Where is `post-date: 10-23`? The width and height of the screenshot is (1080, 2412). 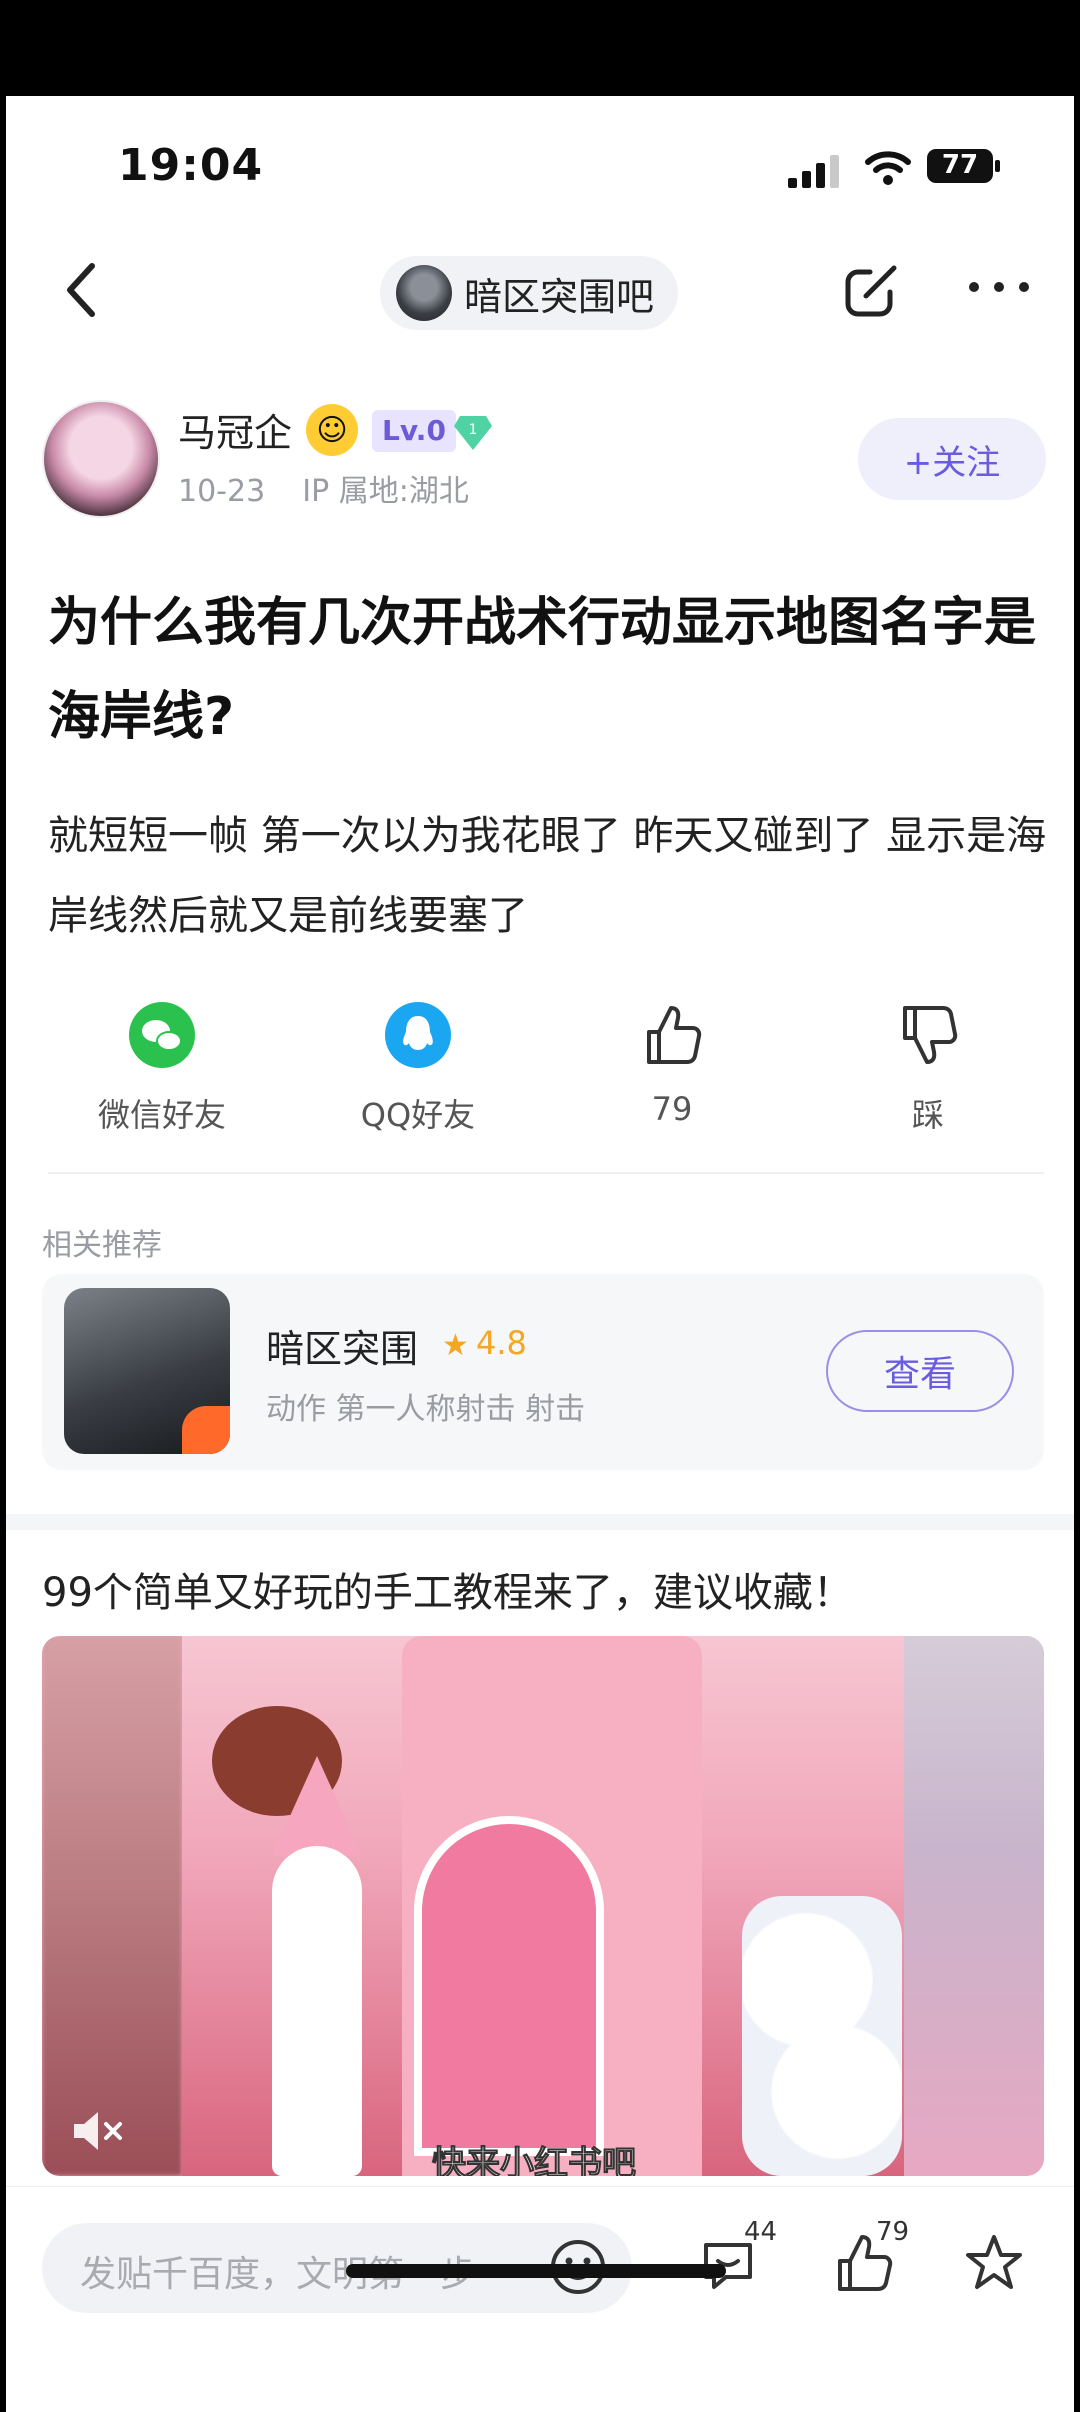
post-date: 10-23 is located at coordinates (222, 491).